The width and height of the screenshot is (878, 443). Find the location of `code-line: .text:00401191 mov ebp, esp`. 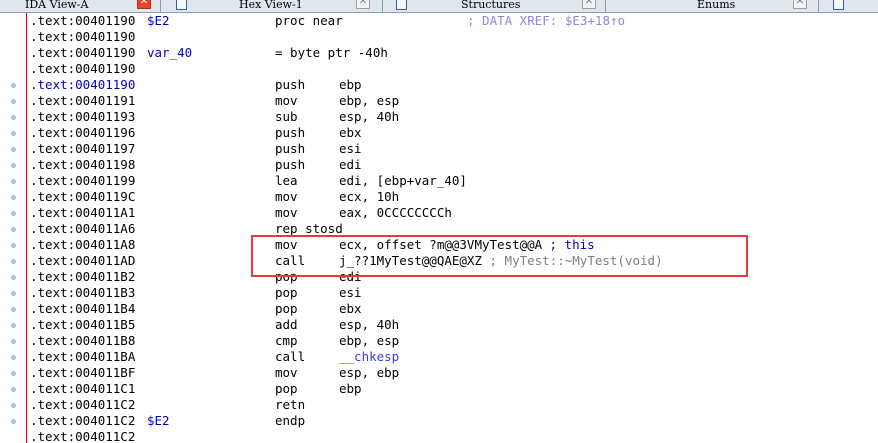

code-line: .text:00401191 mov ebp, esp is located at coordinates (452, 101).